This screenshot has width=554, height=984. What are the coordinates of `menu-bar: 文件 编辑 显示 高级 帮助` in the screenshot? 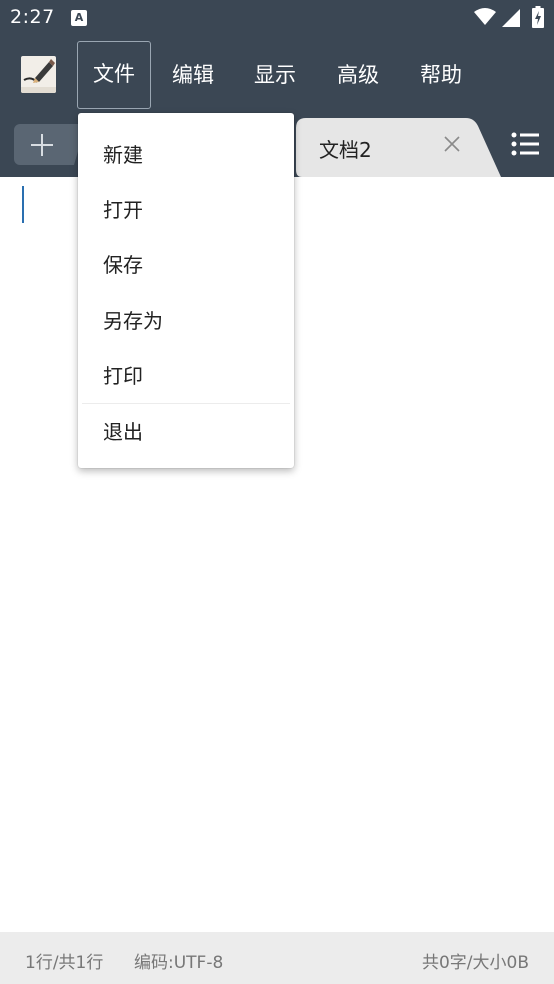 It's located at (277, 75).